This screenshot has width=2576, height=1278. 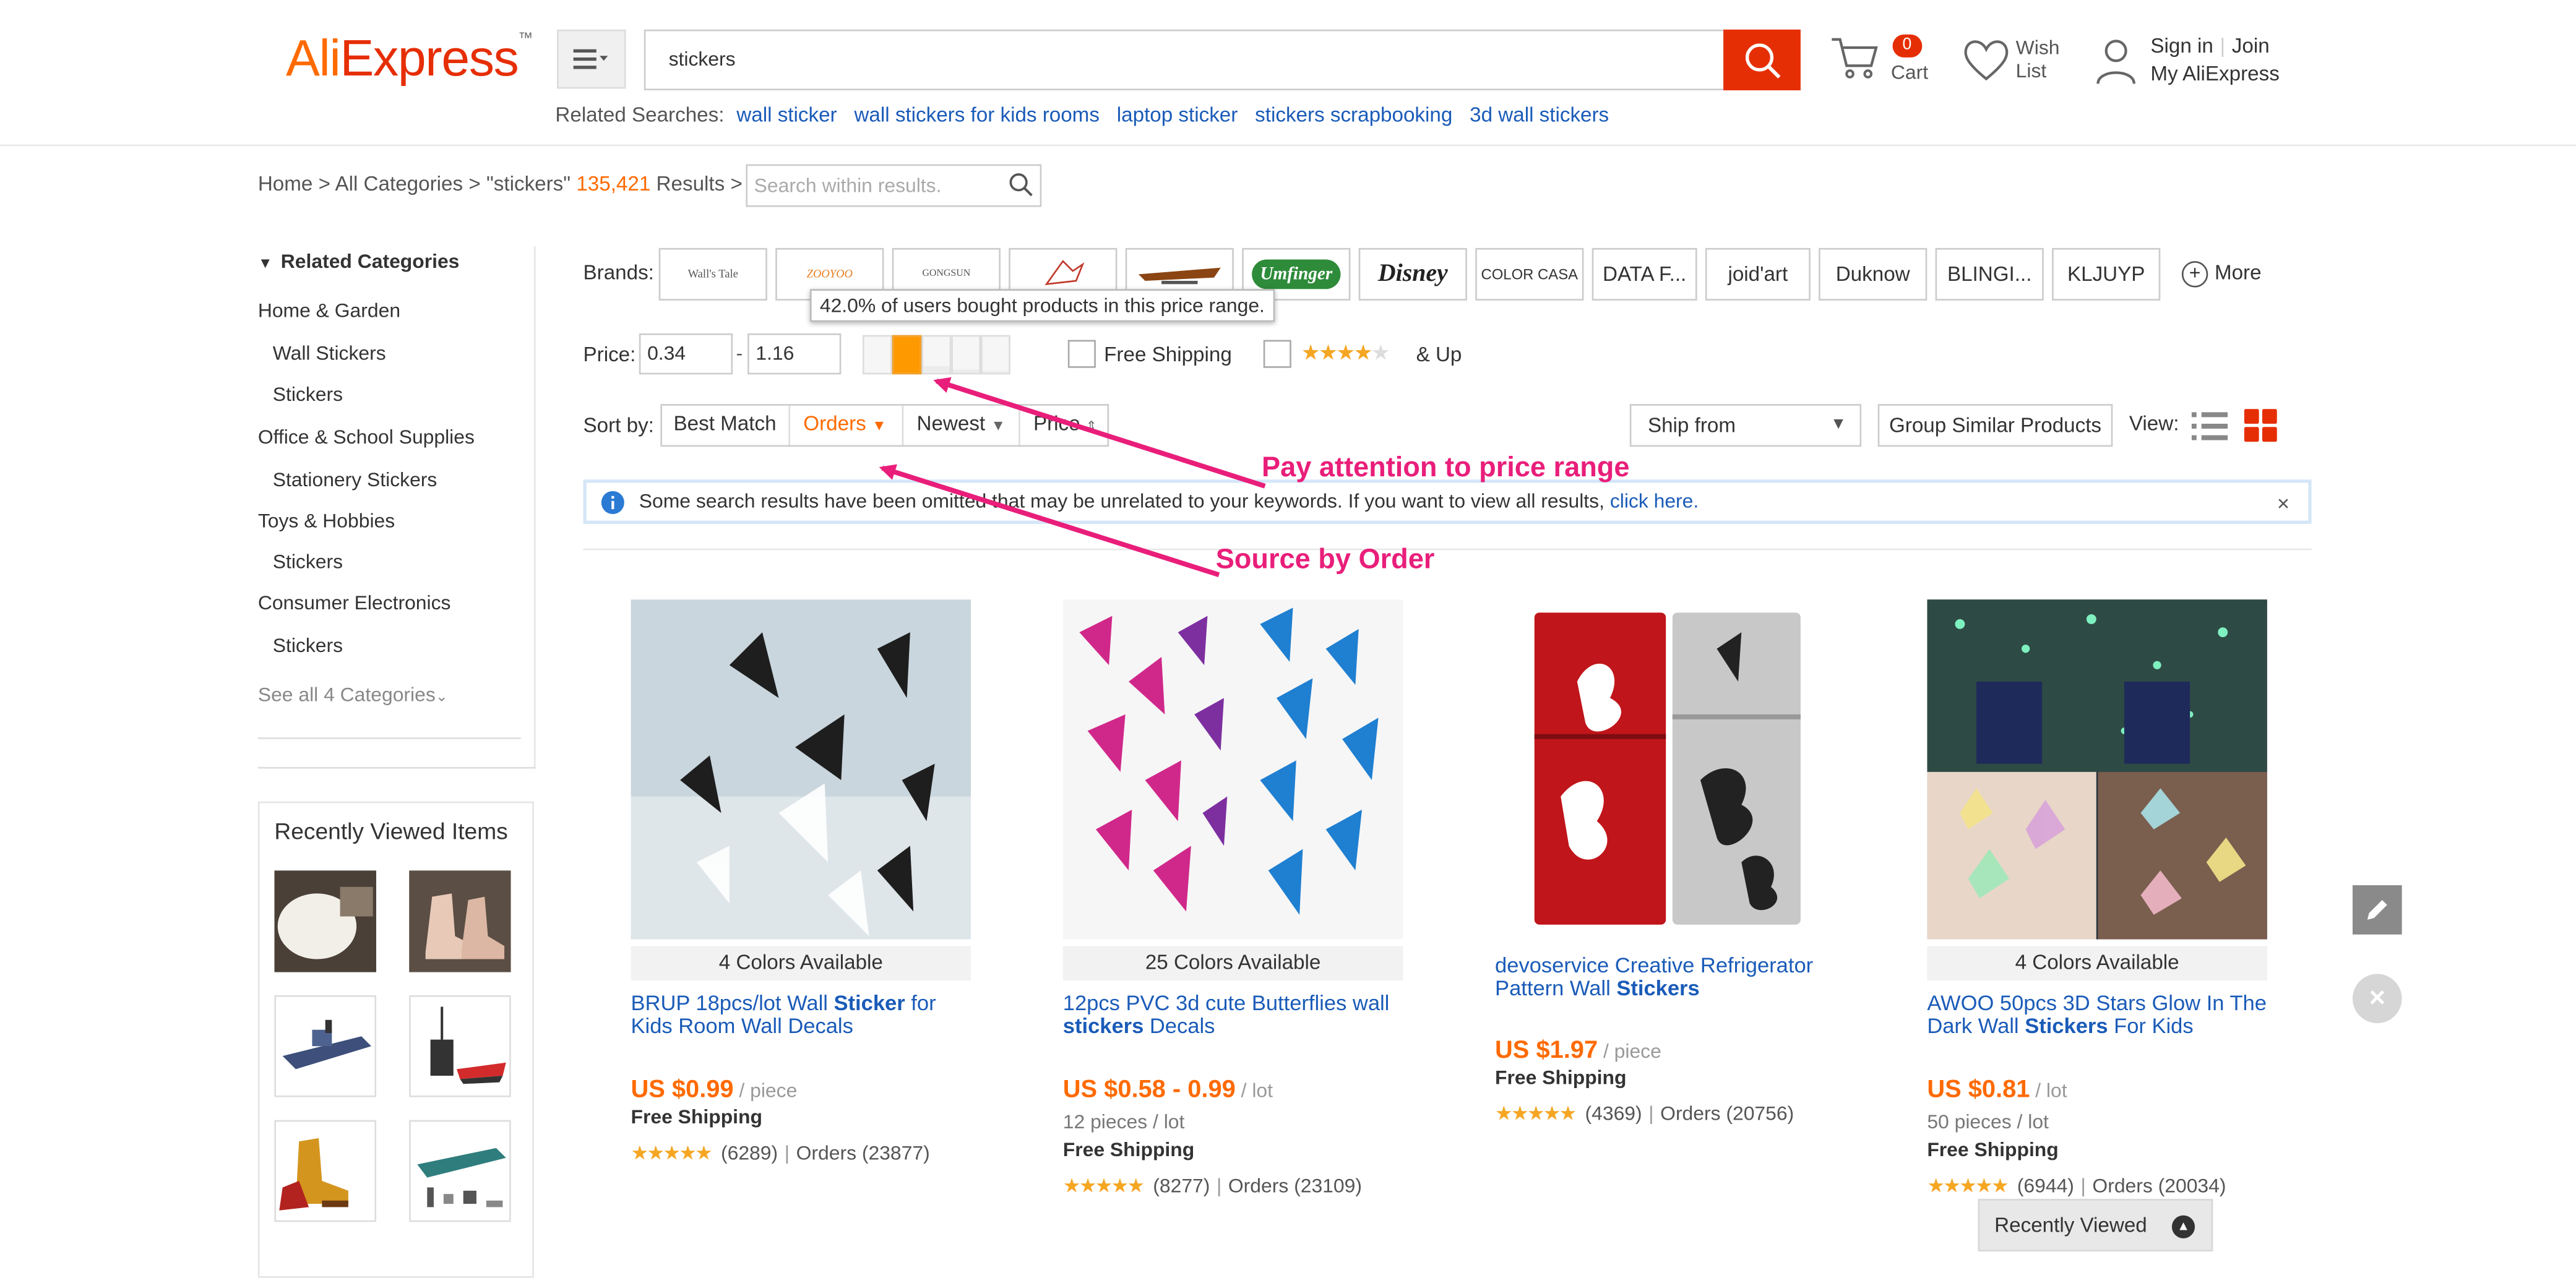 What do you see at coordinates (894, 185) in the screenshot?
I see `search-within-input: Search within results.` at bounding box center [894, 185].